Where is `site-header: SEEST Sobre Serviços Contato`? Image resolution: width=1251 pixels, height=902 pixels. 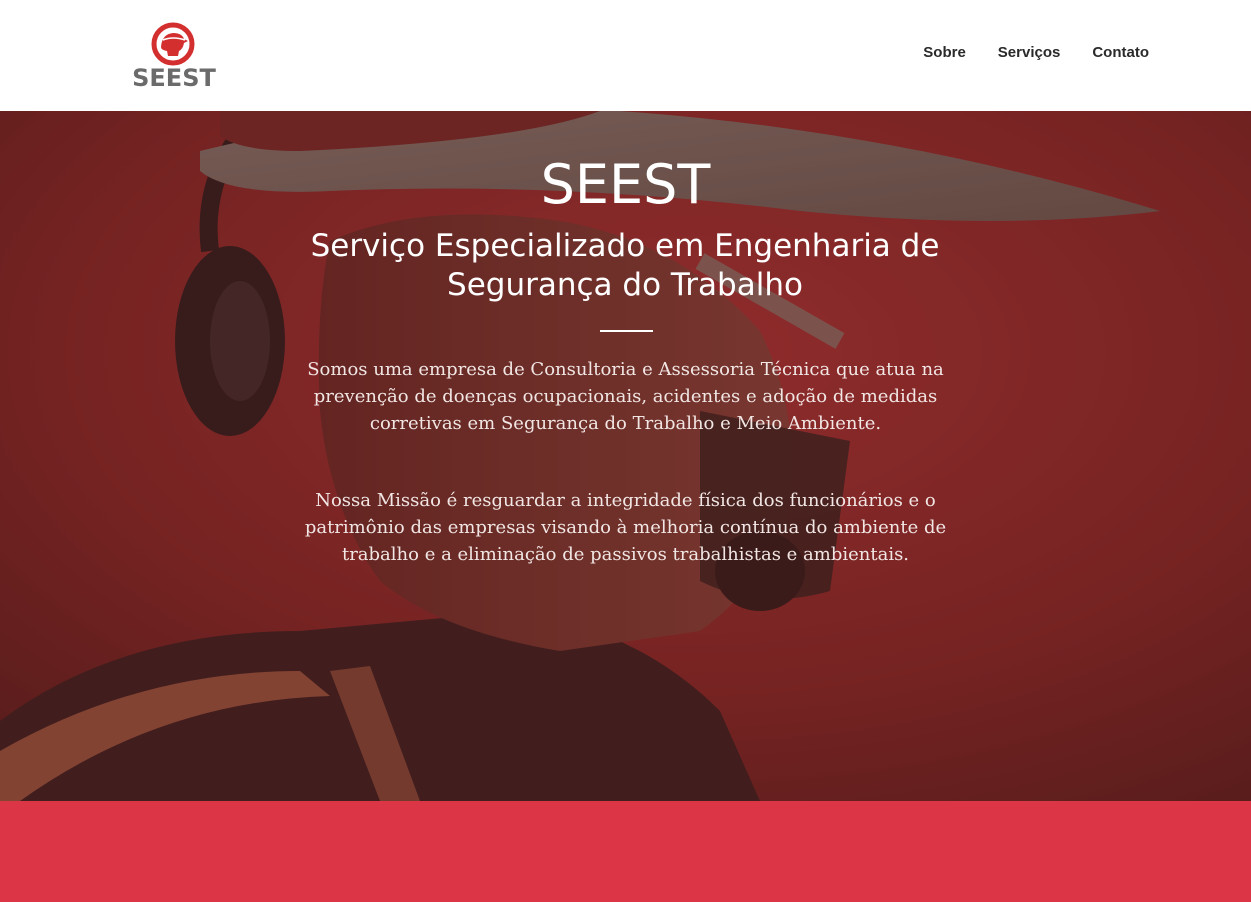 site-header: SEEST Sobre Serviços Contato is located at coordinates (625, 55).